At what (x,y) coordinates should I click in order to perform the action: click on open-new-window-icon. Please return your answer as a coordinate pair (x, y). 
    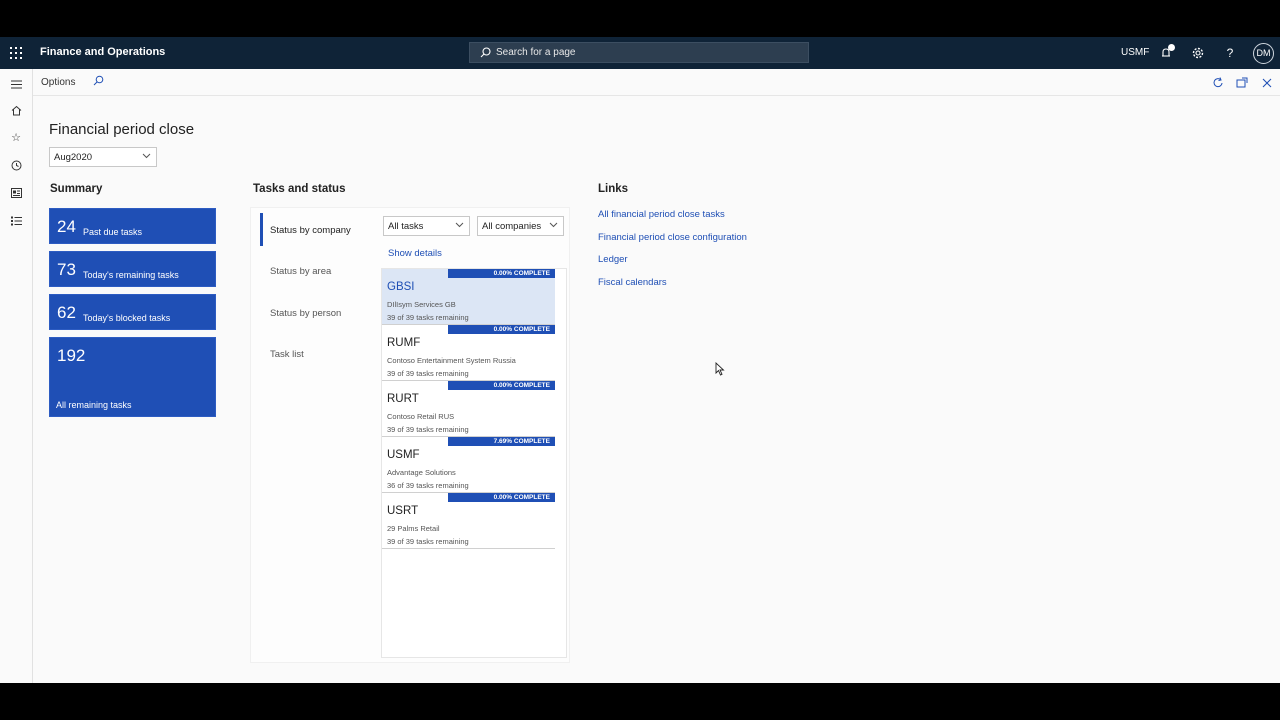
    Looking at the image, I should click on (1242, 83).